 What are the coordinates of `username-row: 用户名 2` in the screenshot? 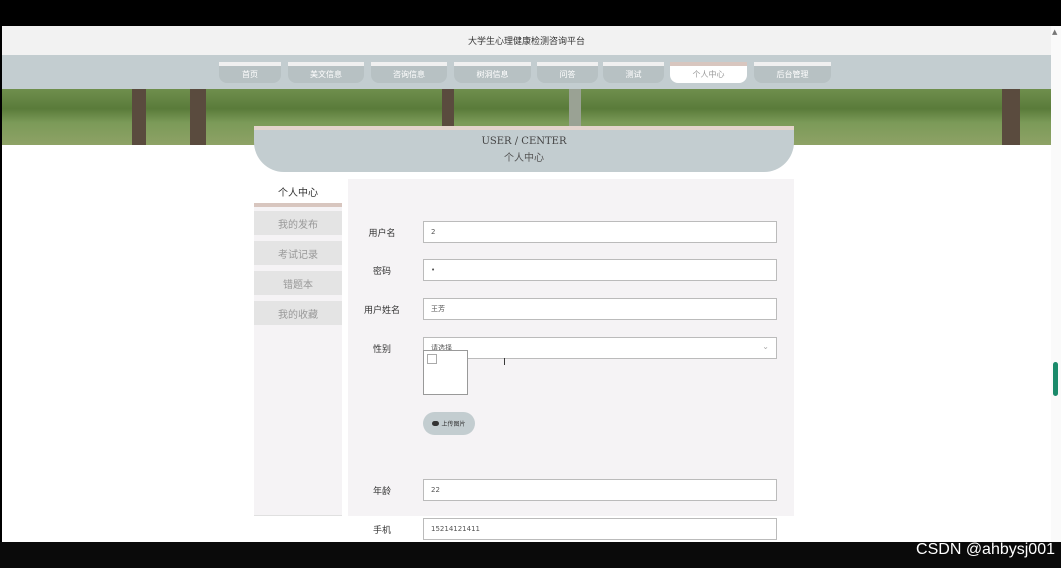 It's located at (571, 232).